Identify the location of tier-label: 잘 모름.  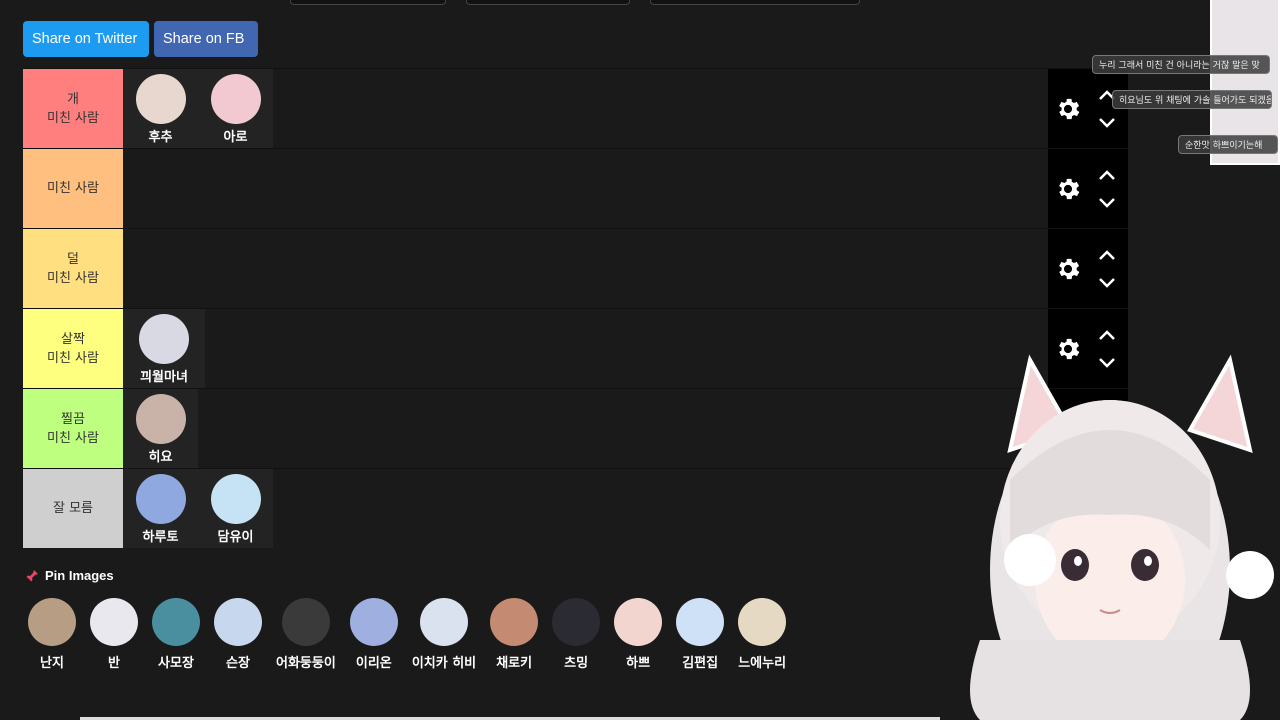
(73, 508).